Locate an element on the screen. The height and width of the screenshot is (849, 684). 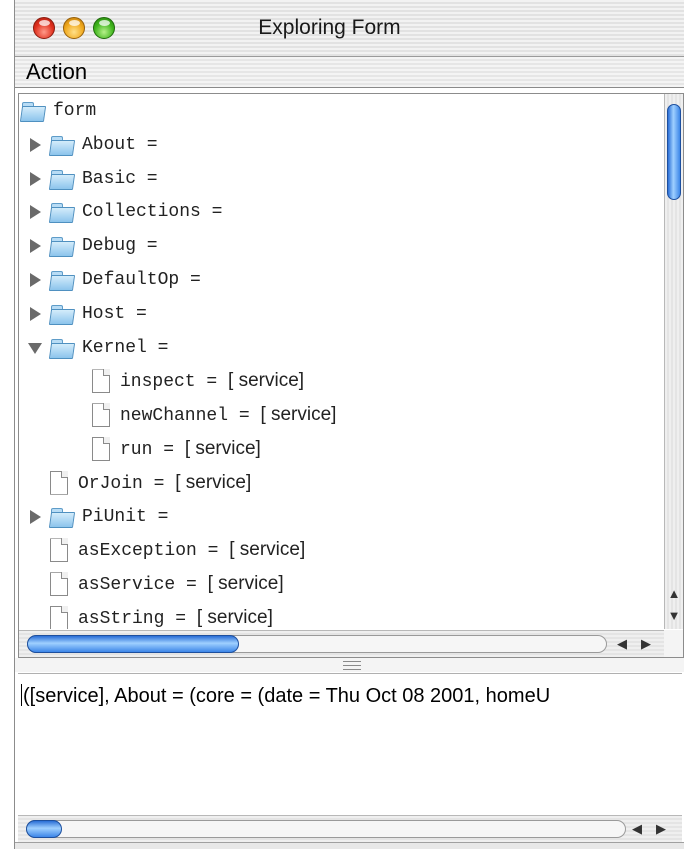
tree-row: PiUnit = is located at coordinates (98, 517).